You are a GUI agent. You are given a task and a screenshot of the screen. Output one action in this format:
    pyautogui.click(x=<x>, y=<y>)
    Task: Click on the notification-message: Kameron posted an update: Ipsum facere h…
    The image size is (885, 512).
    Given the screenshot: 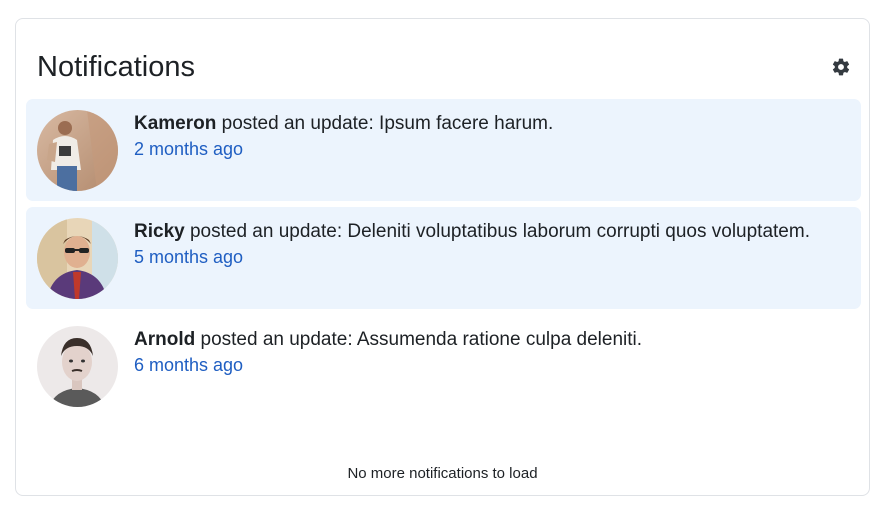 What is the action you would take?
    pyautogui.click(x=493, y=124)
    